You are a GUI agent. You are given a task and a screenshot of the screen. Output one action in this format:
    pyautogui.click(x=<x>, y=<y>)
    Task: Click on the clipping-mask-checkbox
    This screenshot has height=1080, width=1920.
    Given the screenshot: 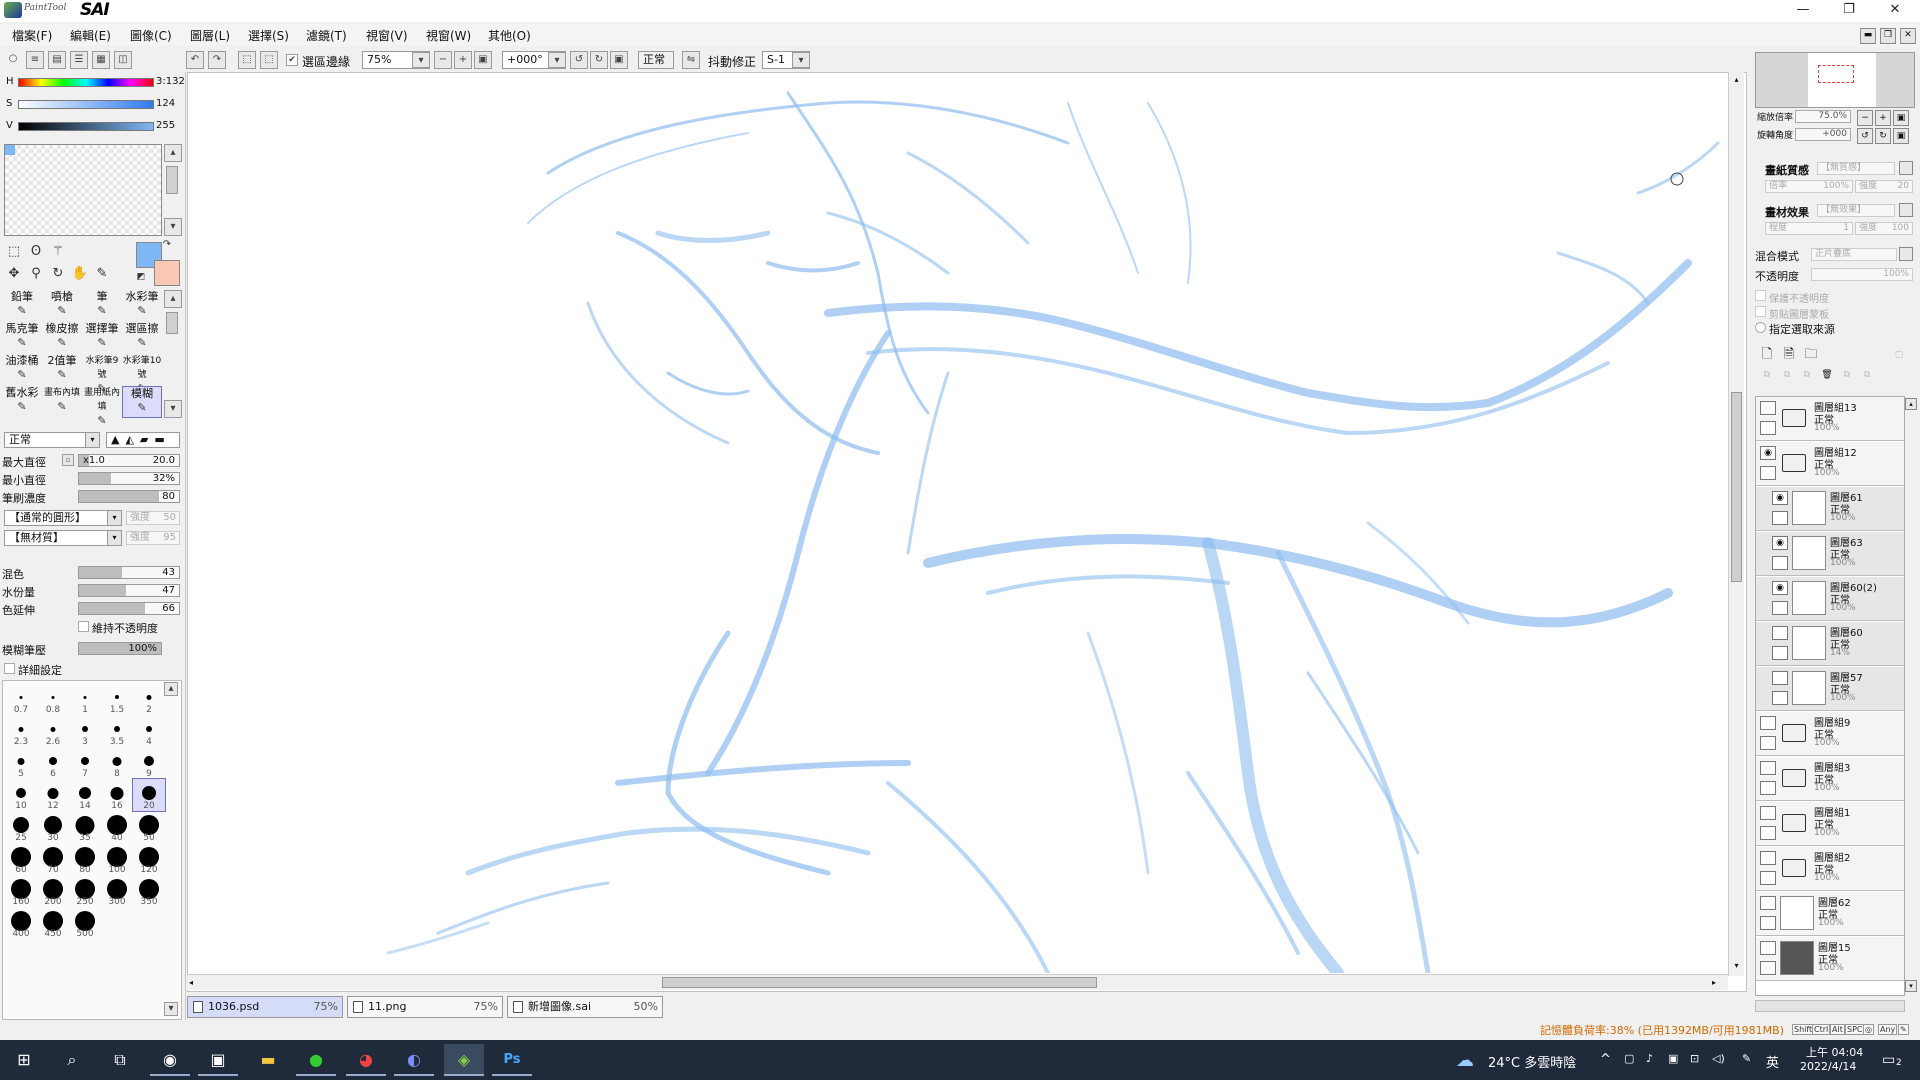 What is the action you would take?
    pyautogui.click(x=1760, y=311)
    